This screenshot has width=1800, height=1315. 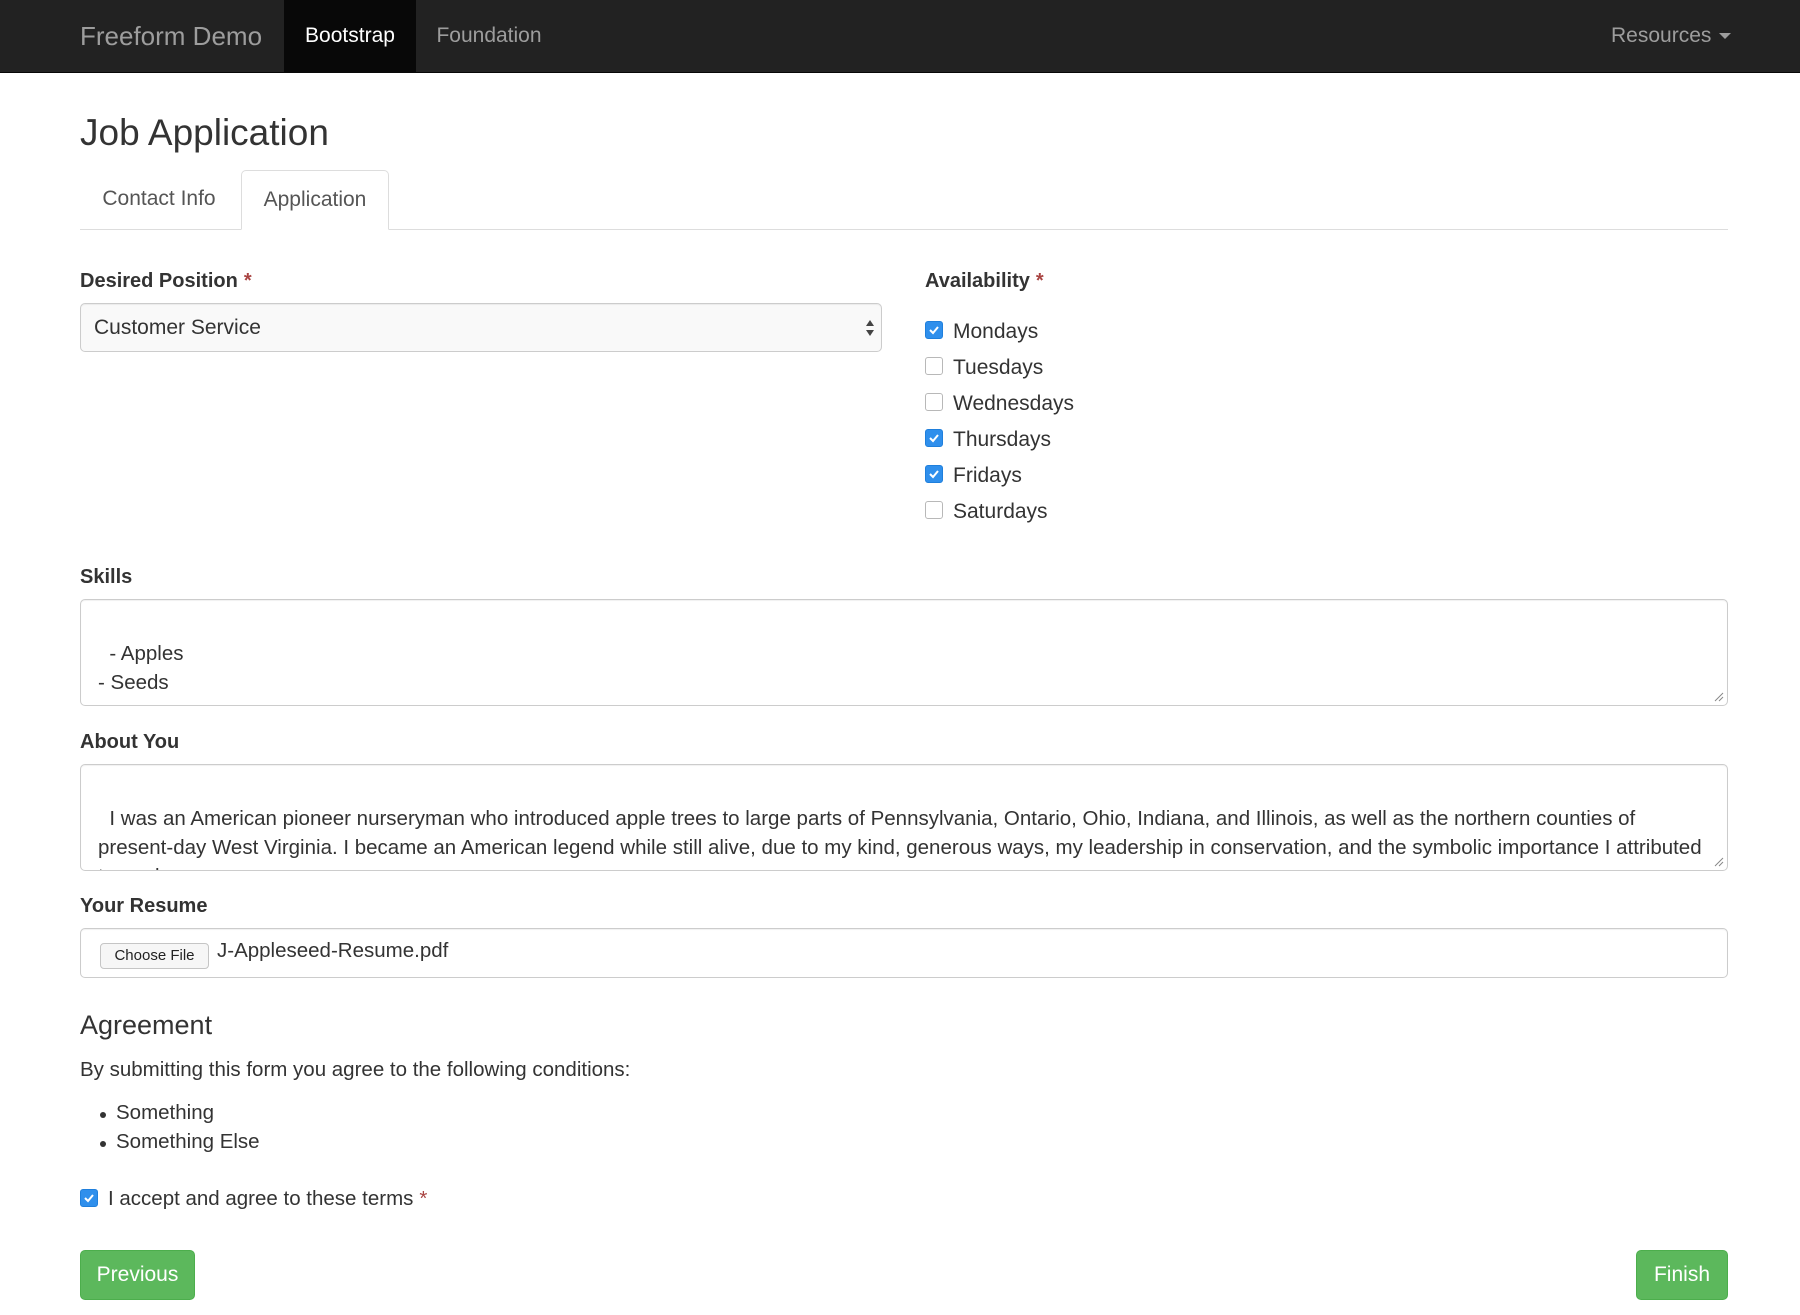 What do you see at coordinates (870, 328) in the screenshot?
I see `select-arrows-icon` at bounding box center [870, 328].